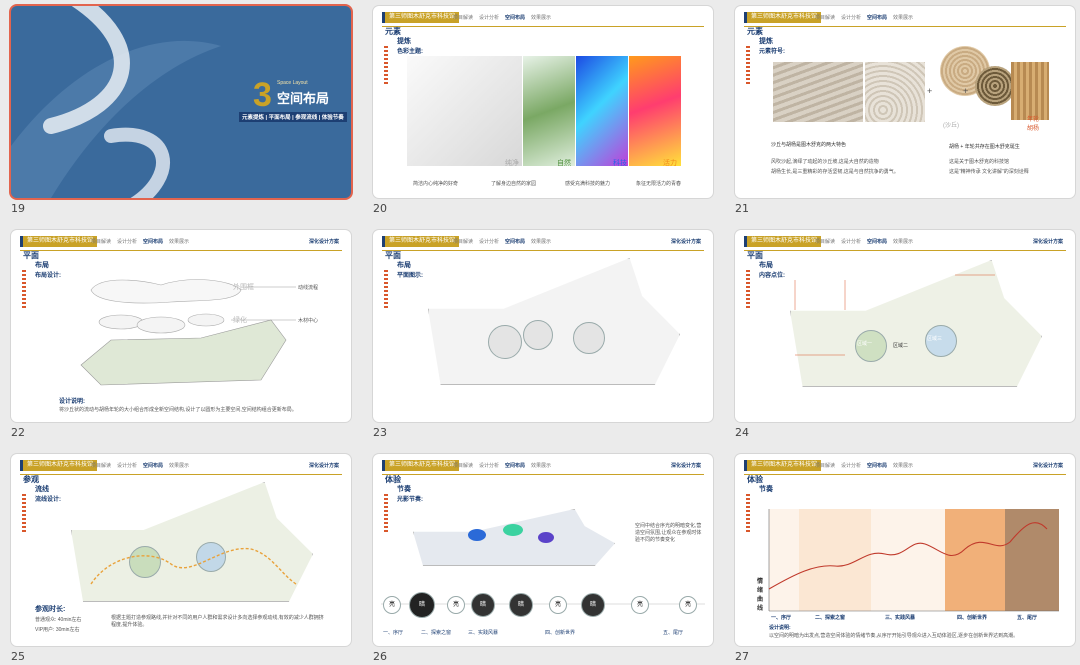 The width and height of the screenshot is (1080, 665). I want to click on y-axis-label: 情绪曲线, so click(760, 595).